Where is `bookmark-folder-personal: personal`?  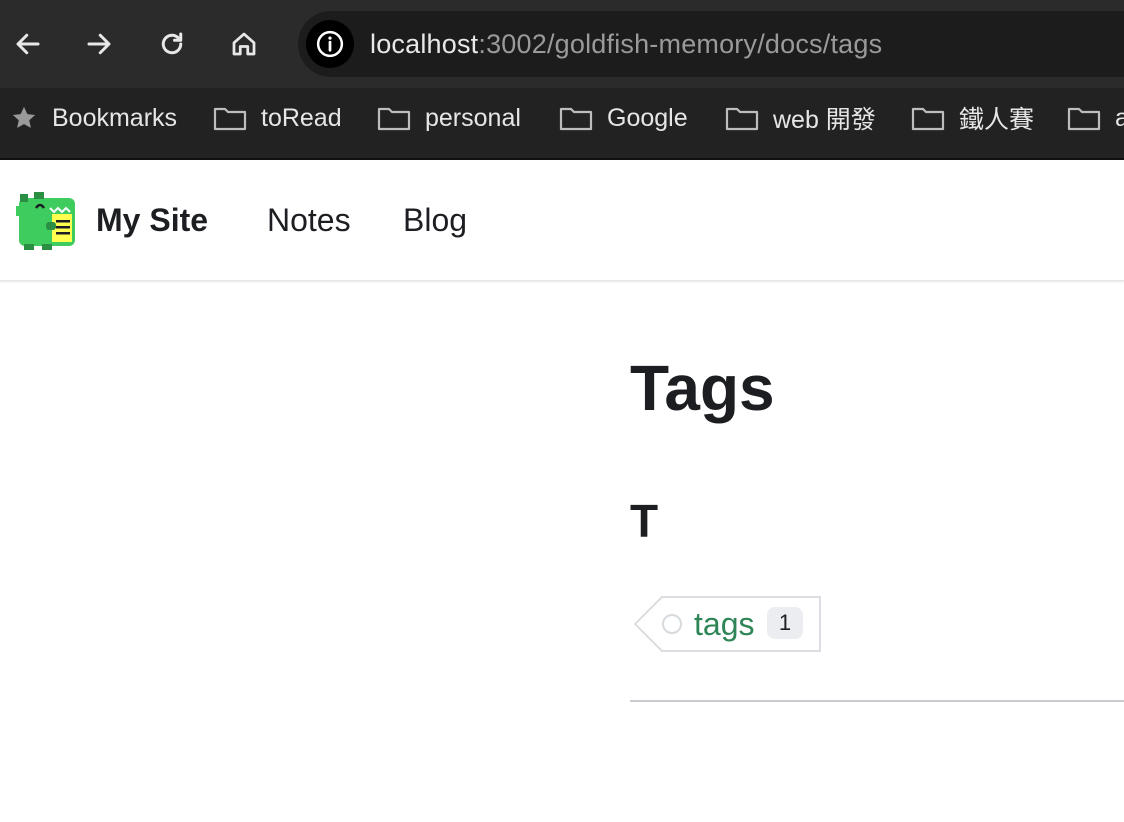 bookmark-folder-personal: personal is located at coordinates (449, 118).